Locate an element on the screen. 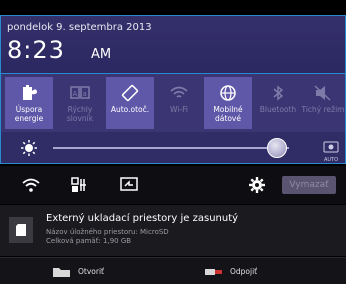  bluetooth-icon is located at coordinates (278, 93).